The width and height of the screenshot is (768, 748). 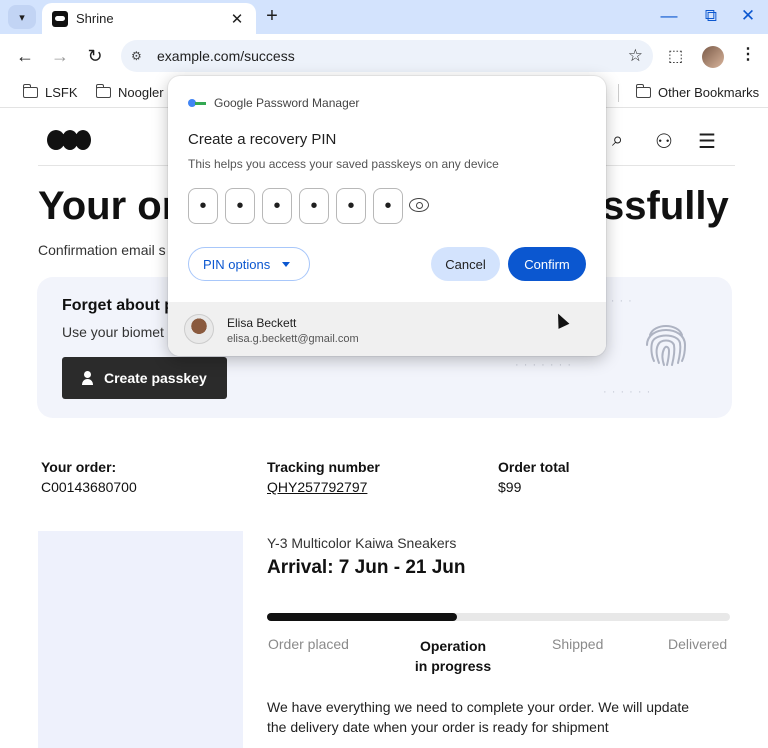 What do you see at coordinates (293, 339) in the screenshot?
I see `account-email: elisa.g.beckett@gmail.com` at bounding box center [293, 339].